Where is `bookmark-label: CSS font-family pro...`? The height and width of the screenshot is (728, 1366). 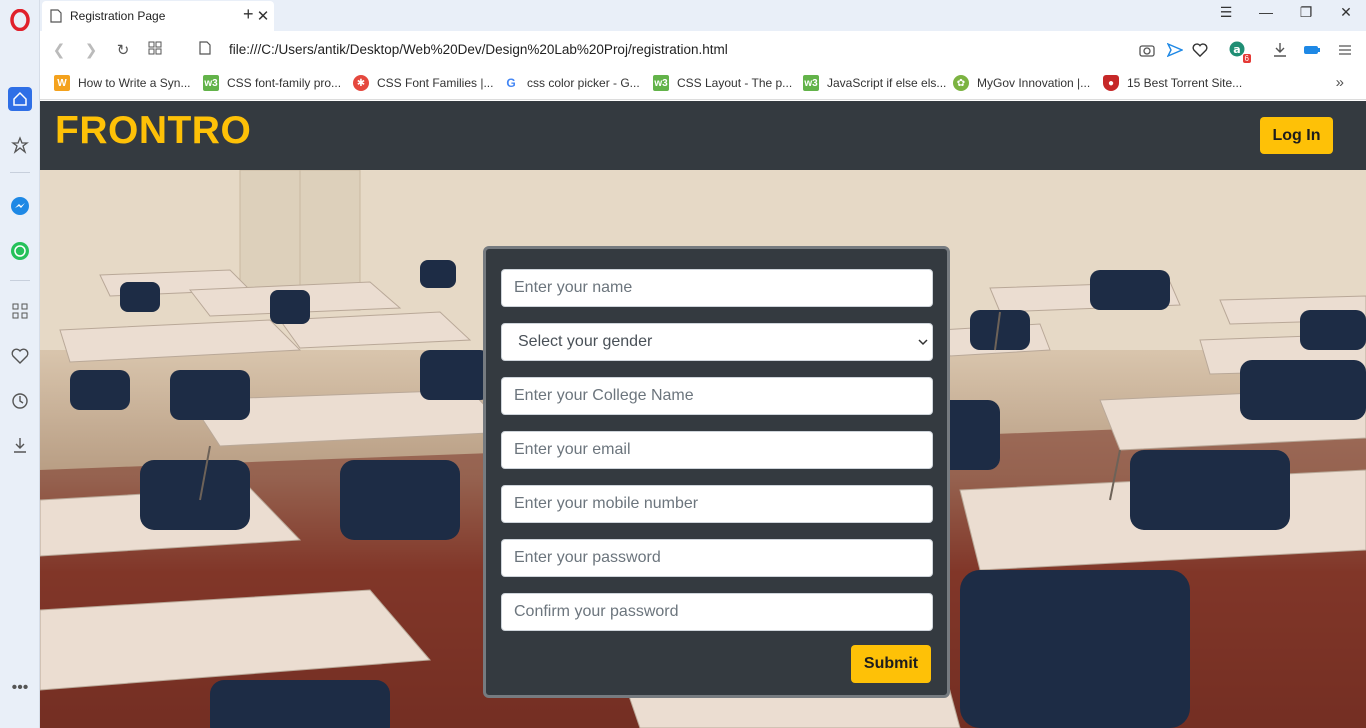 bookmark-label: CSS font-family pro... is located at coordinates (284, 83).